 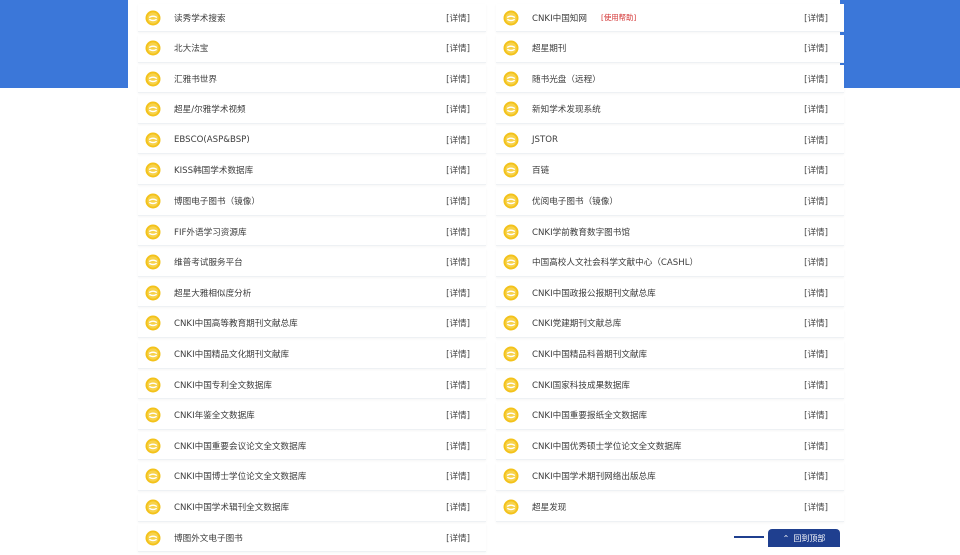 I want to click on database-name: 北大法宝, so click(x=191, y=48).